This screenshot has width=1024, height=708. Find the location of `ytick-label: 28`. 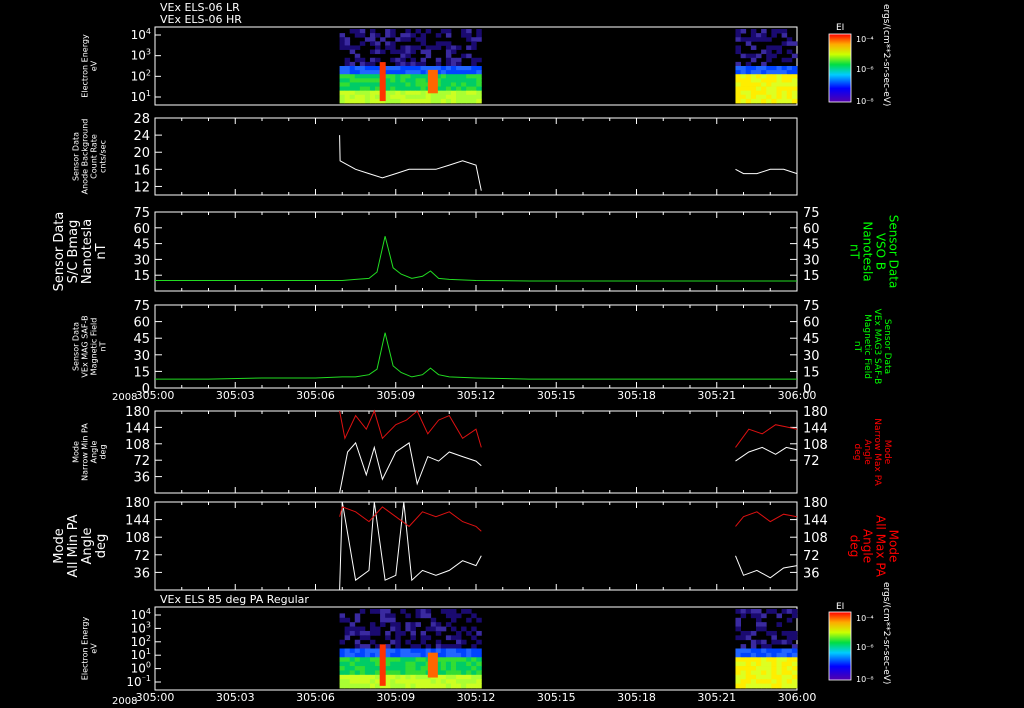

ytick-label: 28 is located at coordinates (141, 119).